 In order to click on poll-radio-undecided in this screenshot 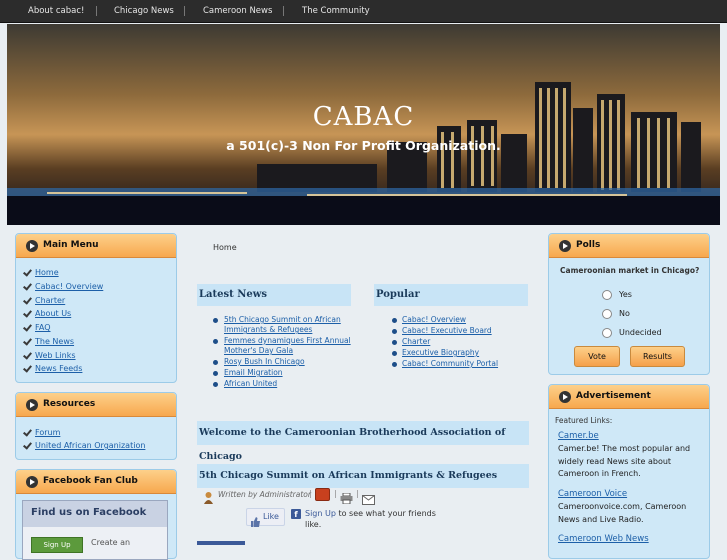, I will do `click(607, 333)`.